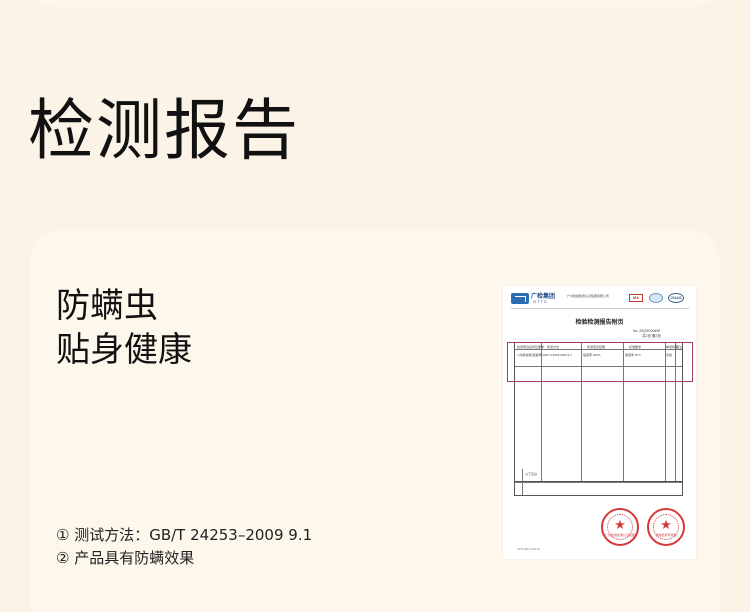 This screenshot has width=750, height=612. I want to click on report-footer: GTTC-QP-7.8-01-01, so click(528, 549).